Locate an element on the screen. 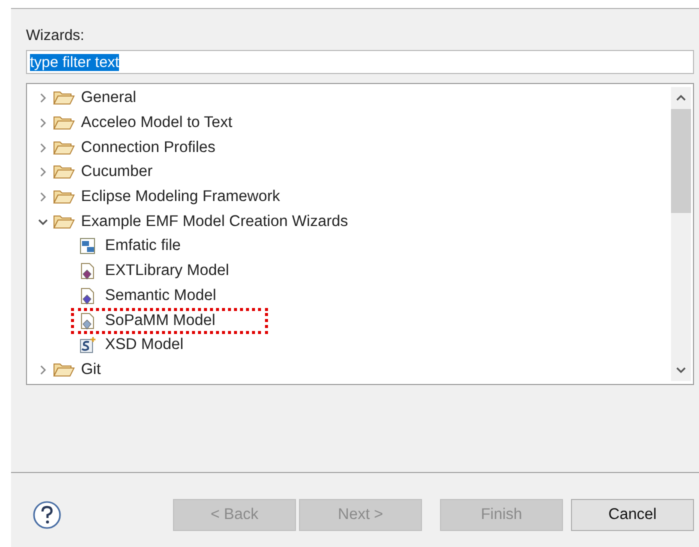 The height and width of the screenshot is (547, 699). tree-item: Emfatic file is located at coordinates (143, 246).